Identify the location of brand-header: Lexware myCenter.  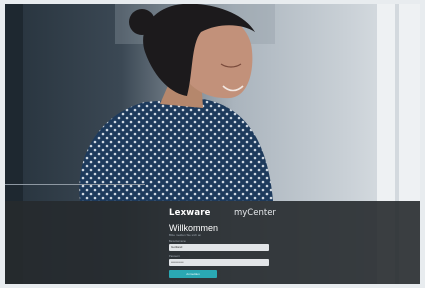
(229, 214).